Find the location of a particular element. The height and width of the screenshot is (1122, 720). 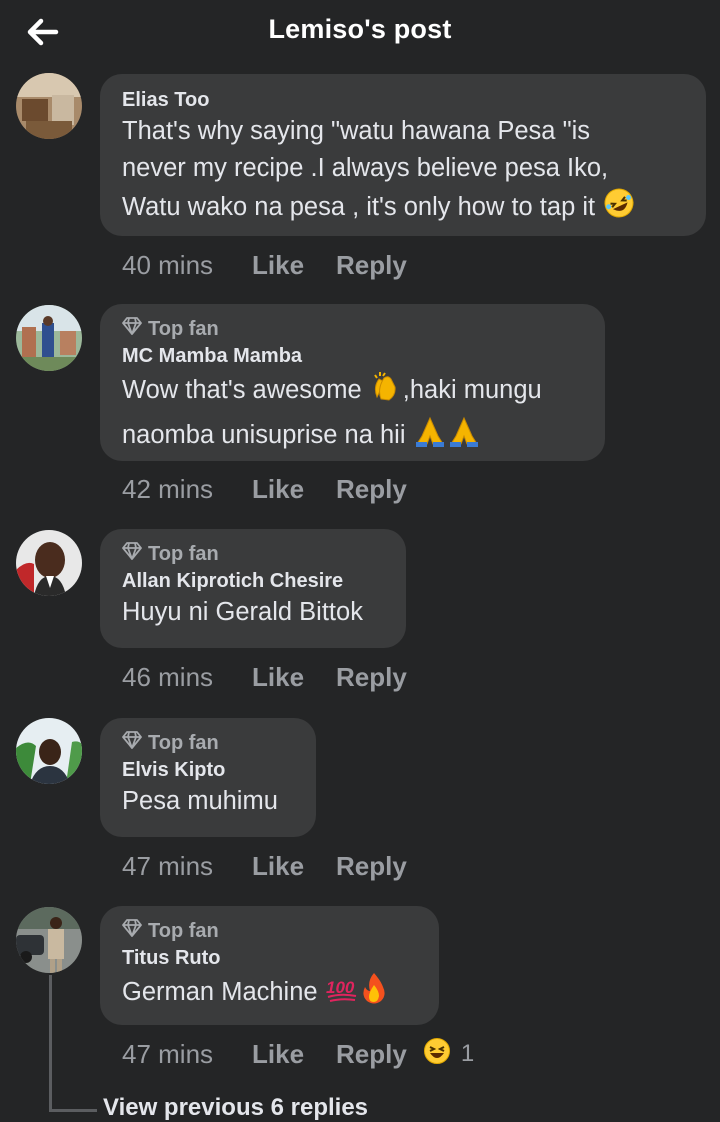

comment-bubble: Top fan Elvis Kipto Pesa muhimu is located at coordinates (208, 777).